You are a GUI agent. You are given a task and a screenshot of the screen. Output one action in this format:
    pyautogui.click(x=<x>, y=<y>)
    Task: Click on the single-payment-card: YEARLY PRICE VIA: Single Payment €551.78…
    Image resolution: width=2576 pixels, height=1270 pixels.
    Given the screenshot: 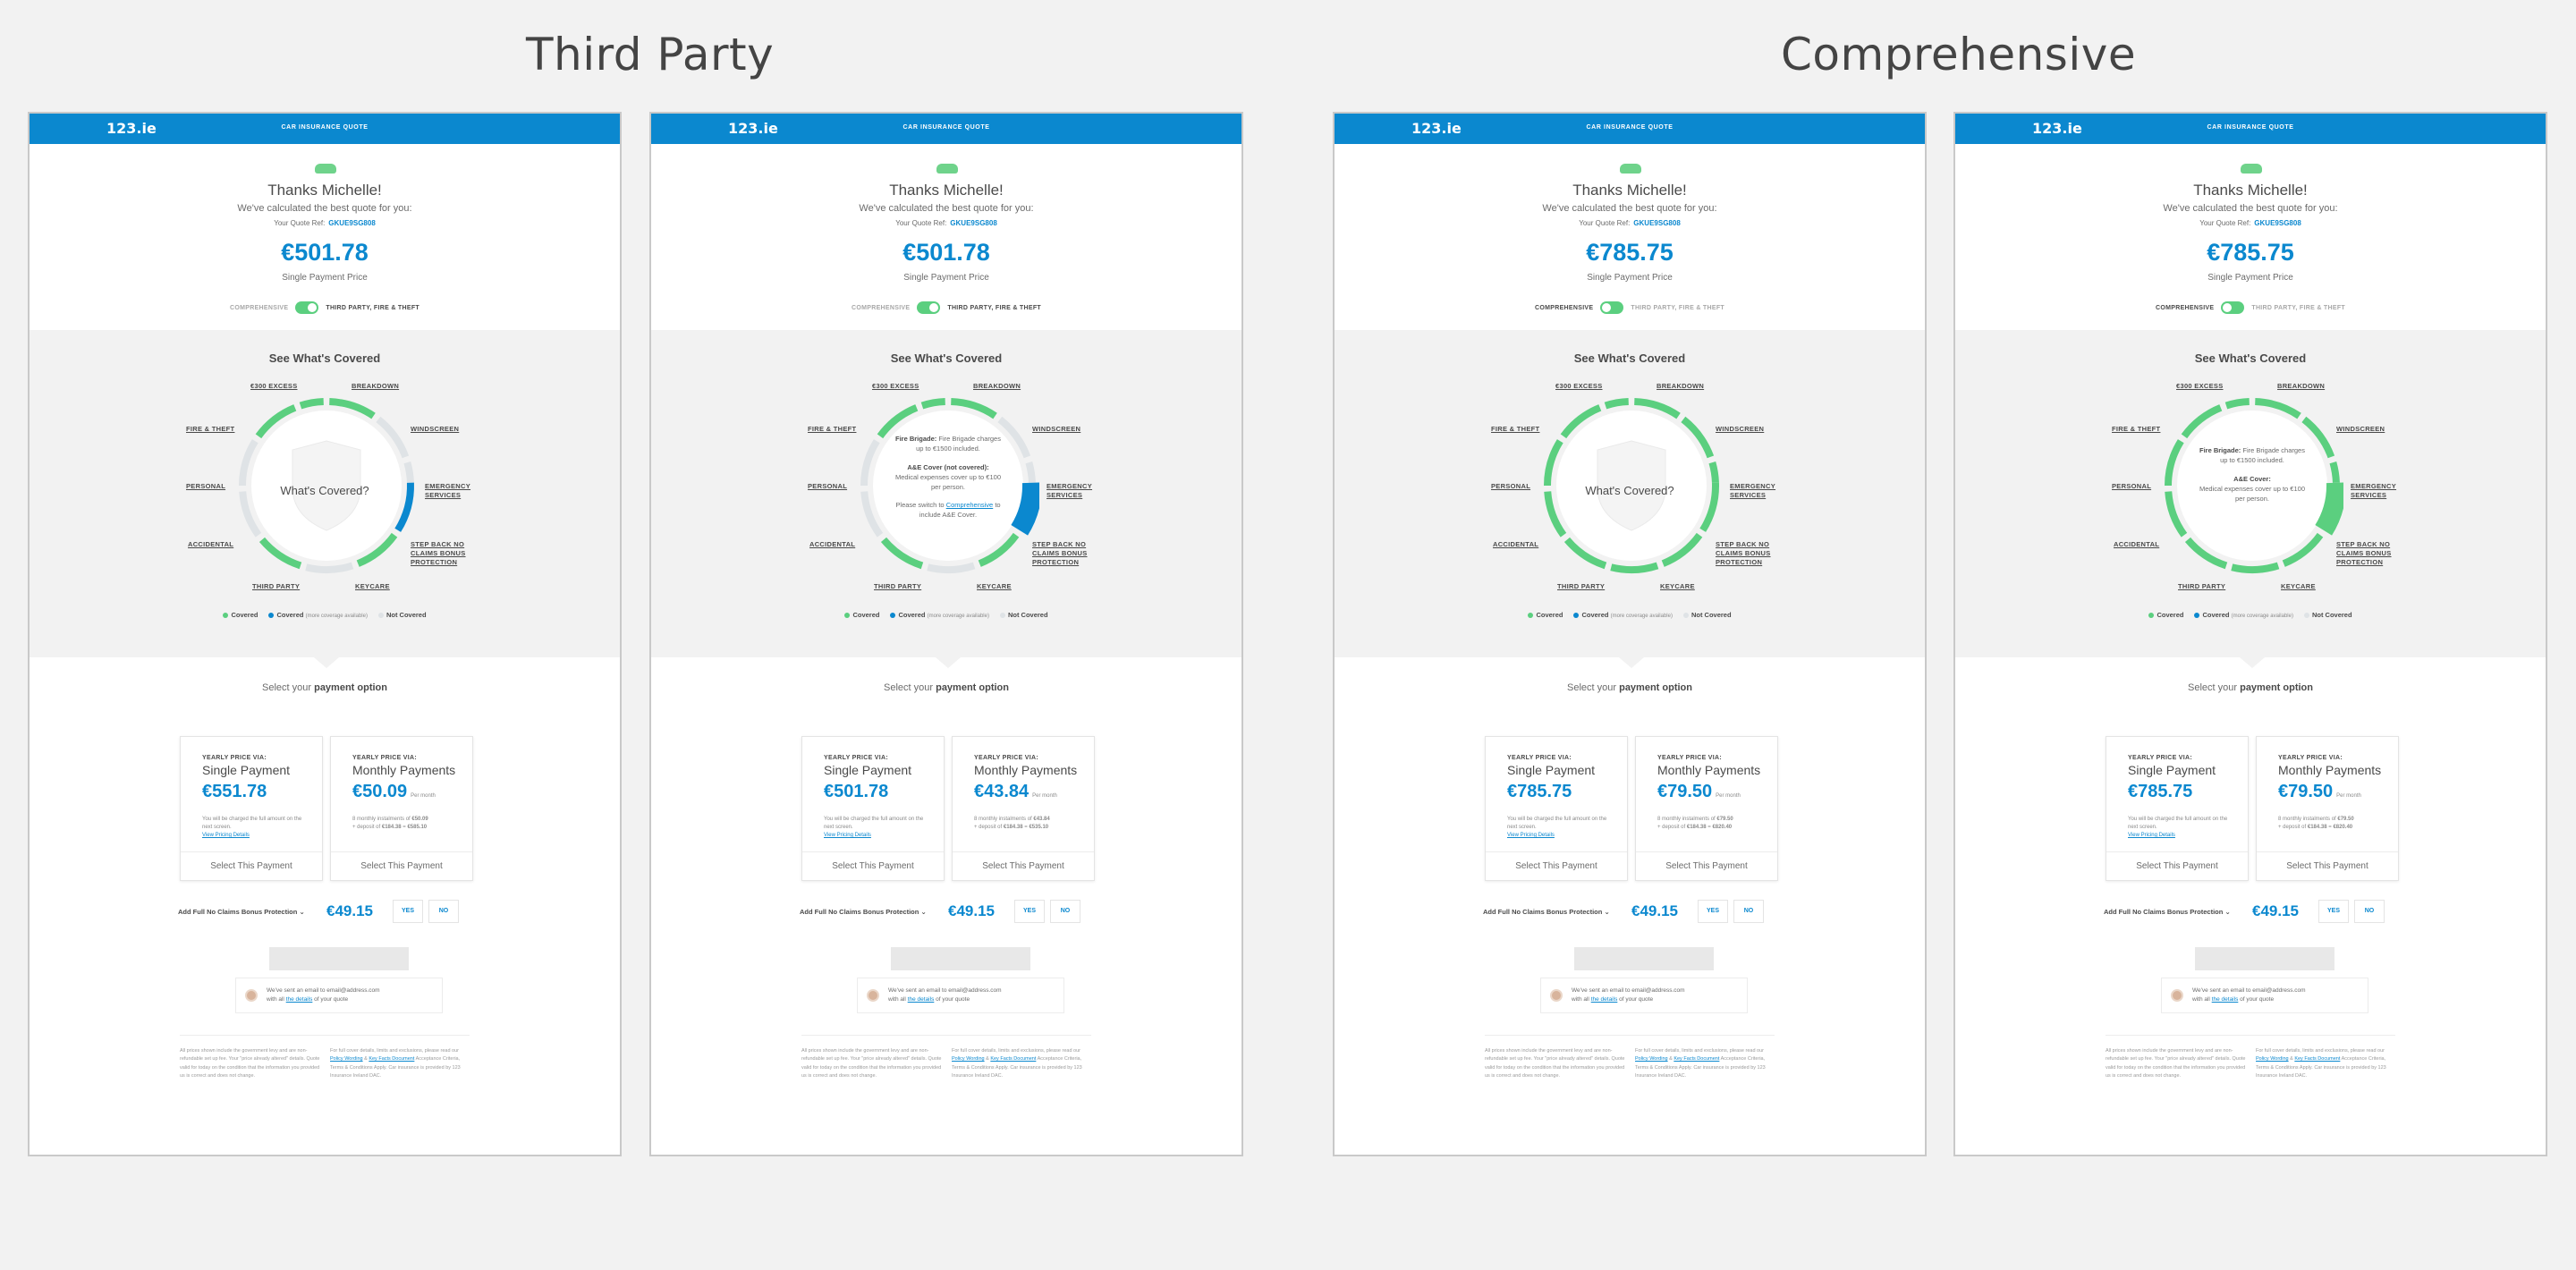 What is the action you would take?
    pyautogui.click(x=251, y=808)
    